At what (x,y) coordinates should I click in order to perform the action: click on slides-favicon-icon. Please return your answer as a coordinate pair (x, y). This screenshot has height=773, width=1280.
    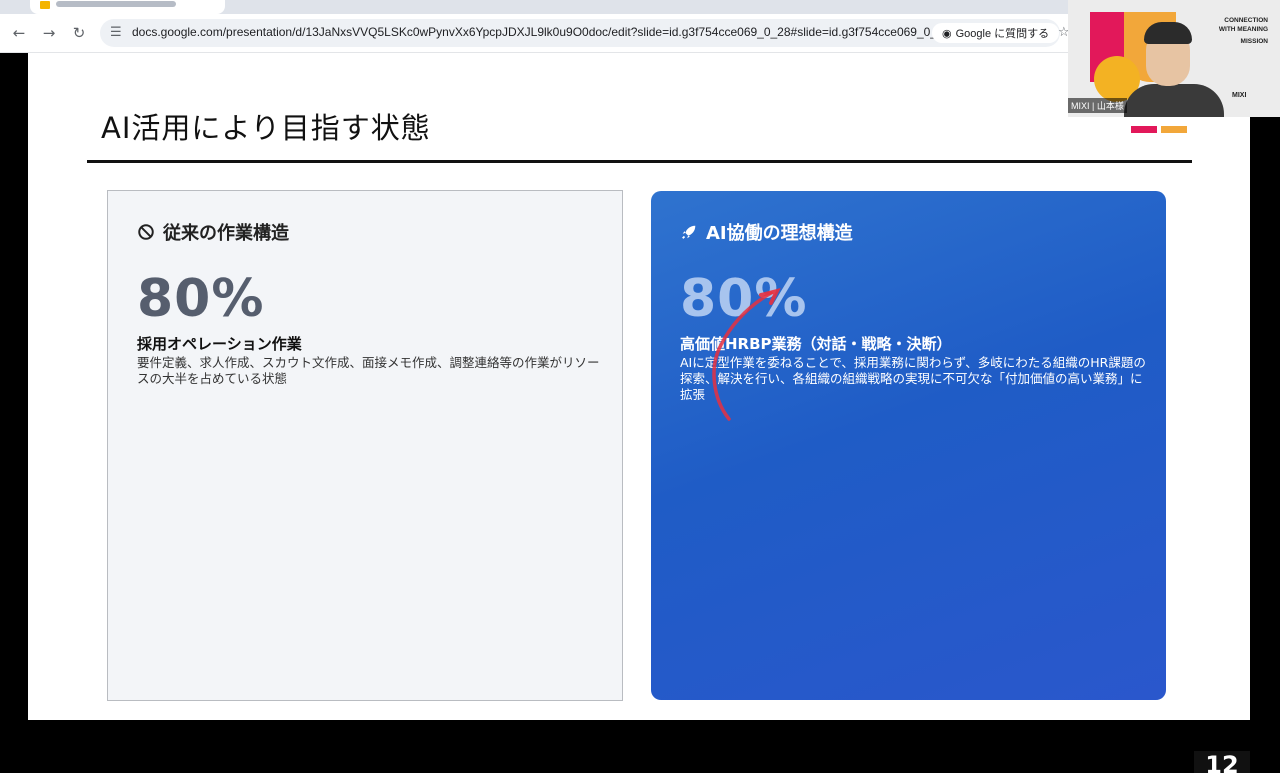
    Looking at the image, I should click on (45, 5).